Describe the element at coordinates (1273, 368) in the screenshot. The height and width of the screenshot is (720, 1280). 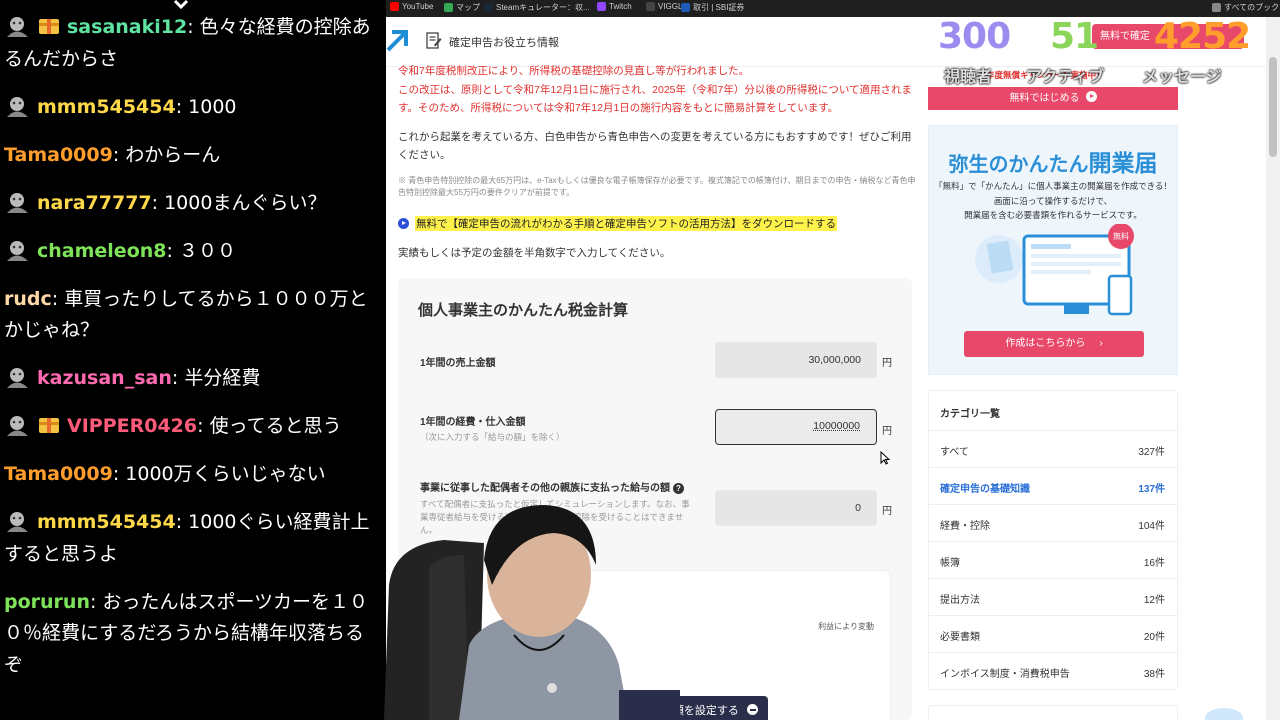
I see `page-scrollbar` at that location.